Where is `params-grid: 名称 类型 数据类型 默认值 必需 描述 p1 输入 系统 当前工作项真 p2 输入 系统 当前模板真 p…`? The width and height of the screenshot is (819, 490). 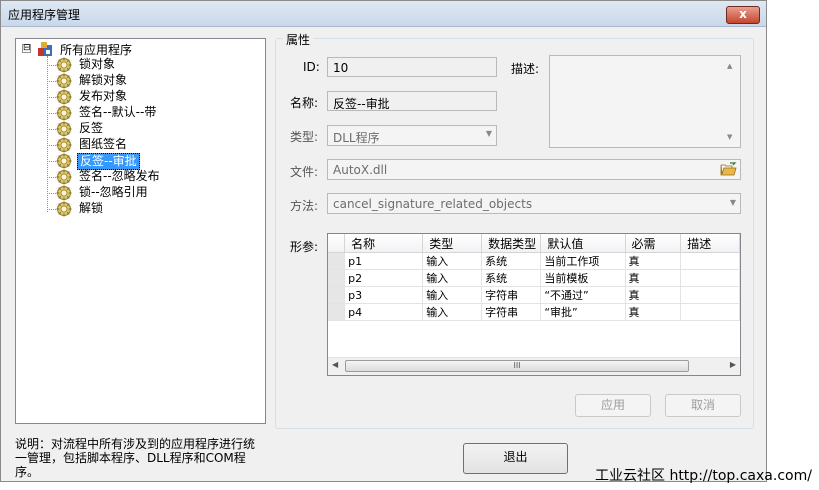 params-grid: 名称 类型 数据类型 默认值 必需 描述 p1 输入 系统 当前工作项真 p2 输入 系统 当前模板真 p… is located at coordinates (534, 304).